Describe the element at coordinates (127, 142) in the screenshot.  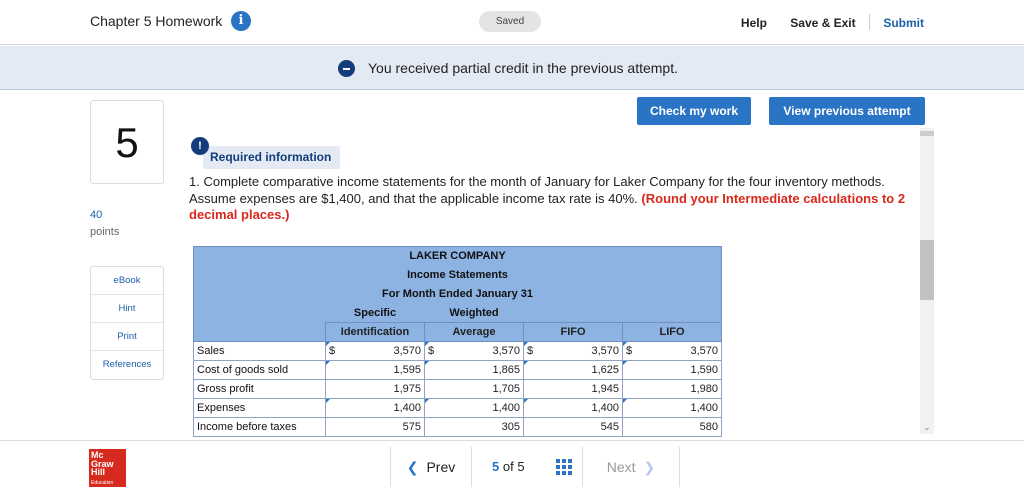
I see `question-number: 5` at that location.